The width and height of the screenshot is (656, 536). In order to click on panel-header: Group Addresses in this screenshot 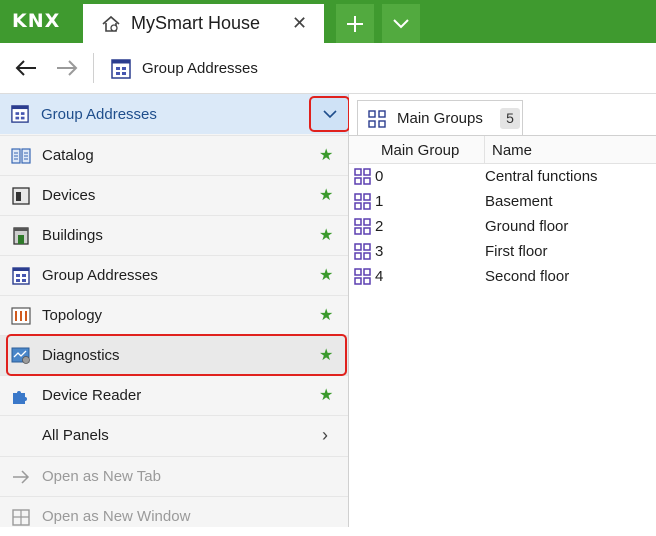, I will do `click(174, 114)`.